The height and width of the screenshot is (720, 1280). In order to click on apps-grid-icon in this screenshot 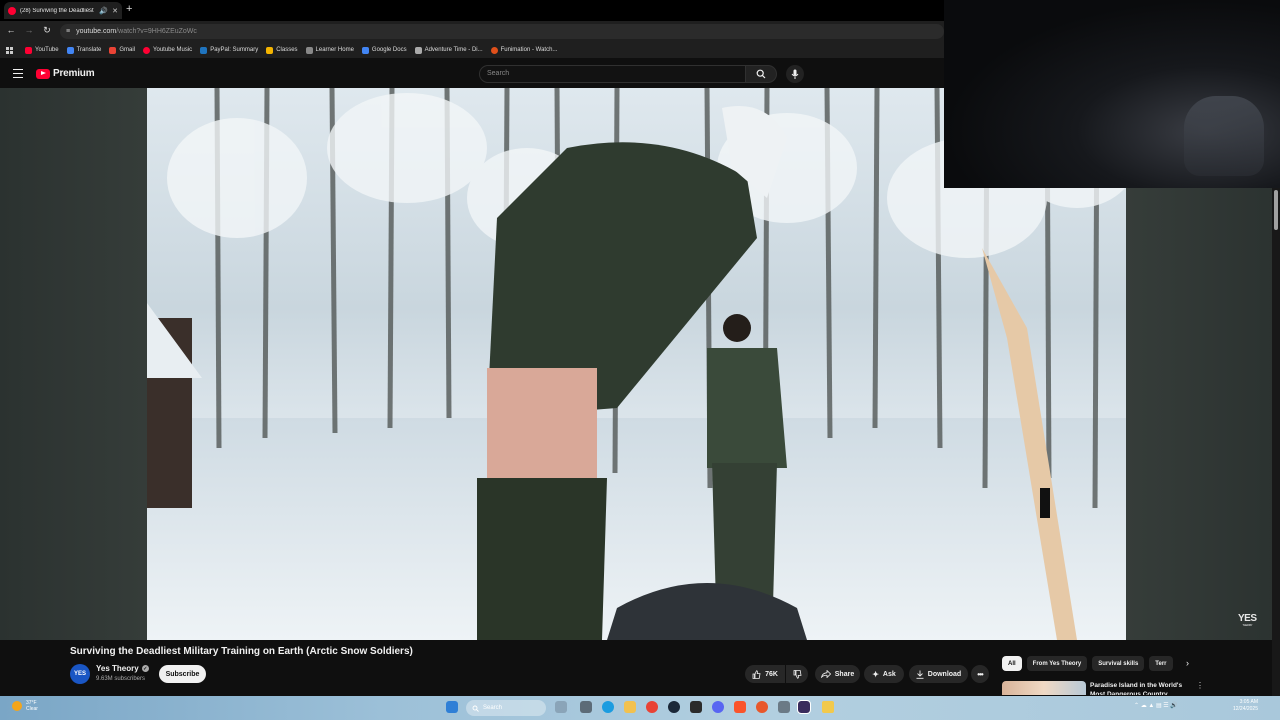, I will do `click(9, 50)`.